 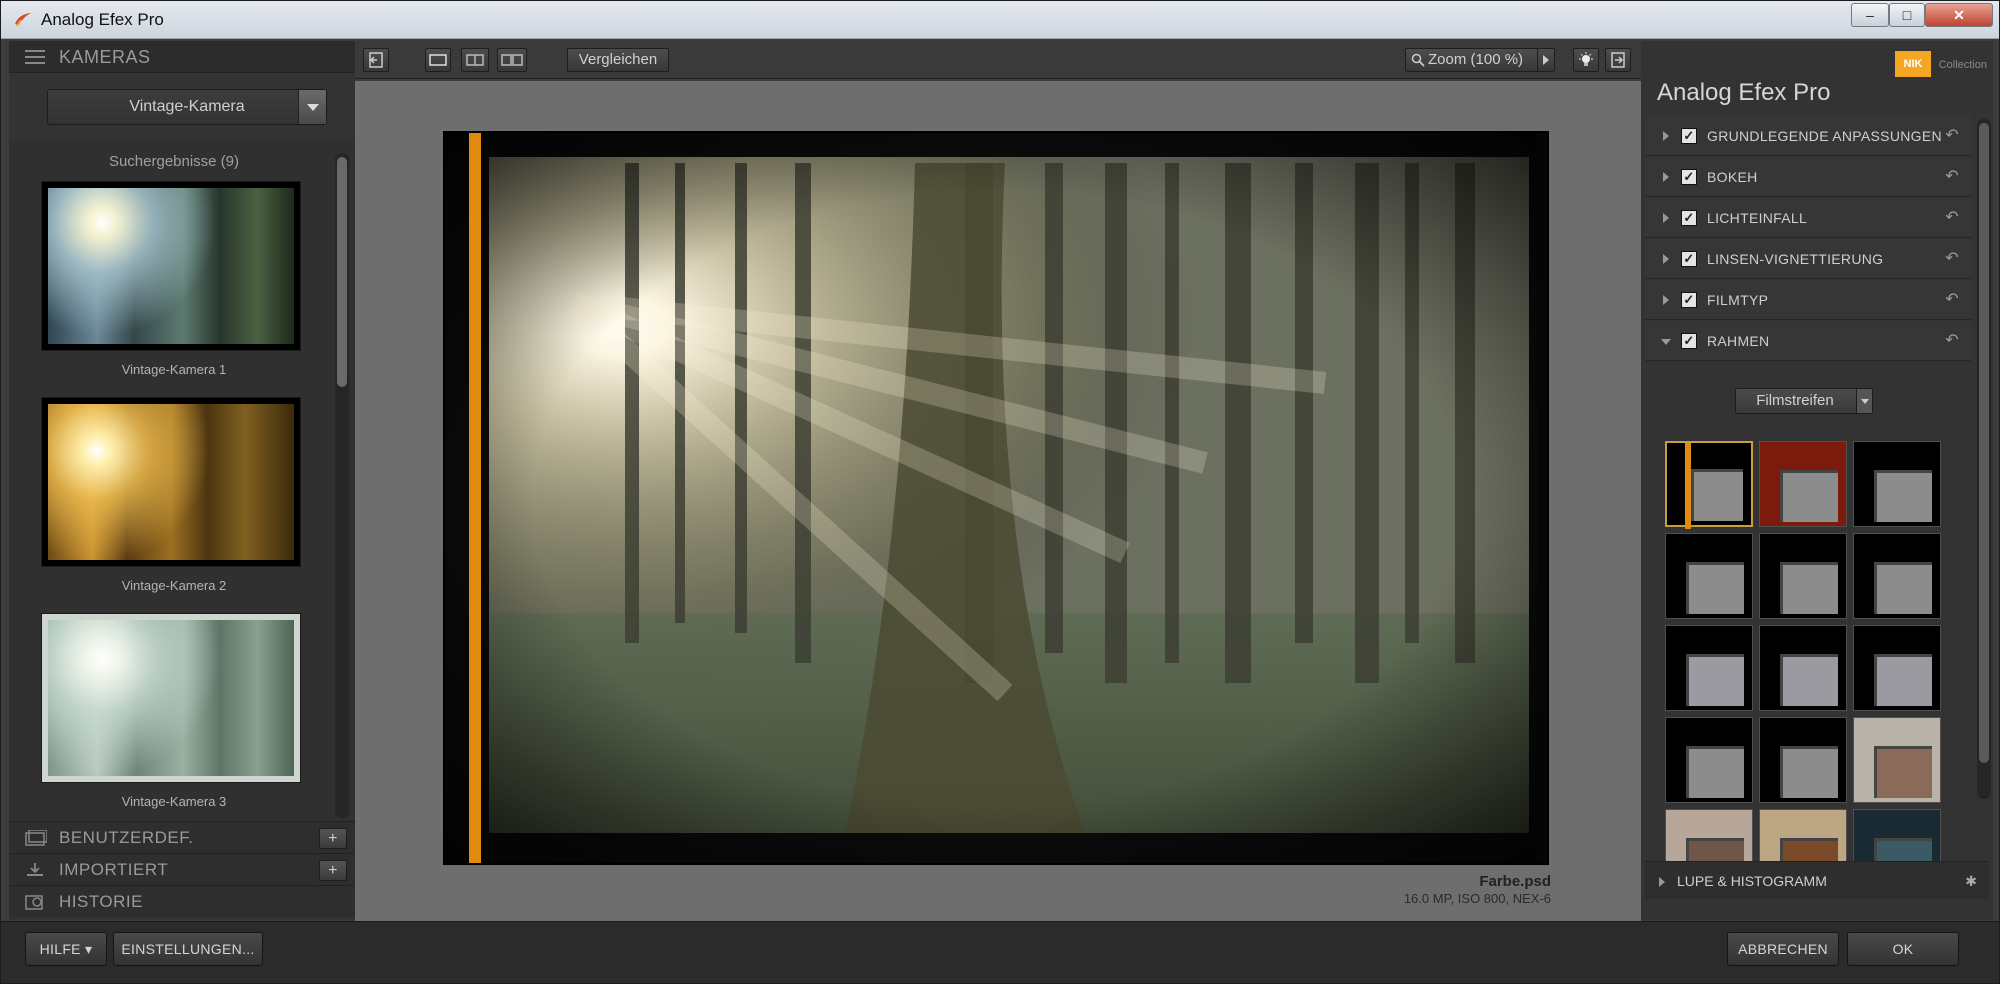 What do you see at coordinates (1907, 15) in the screenshot?
I see `maximize-button: □` at bounding box center [1907, 15].